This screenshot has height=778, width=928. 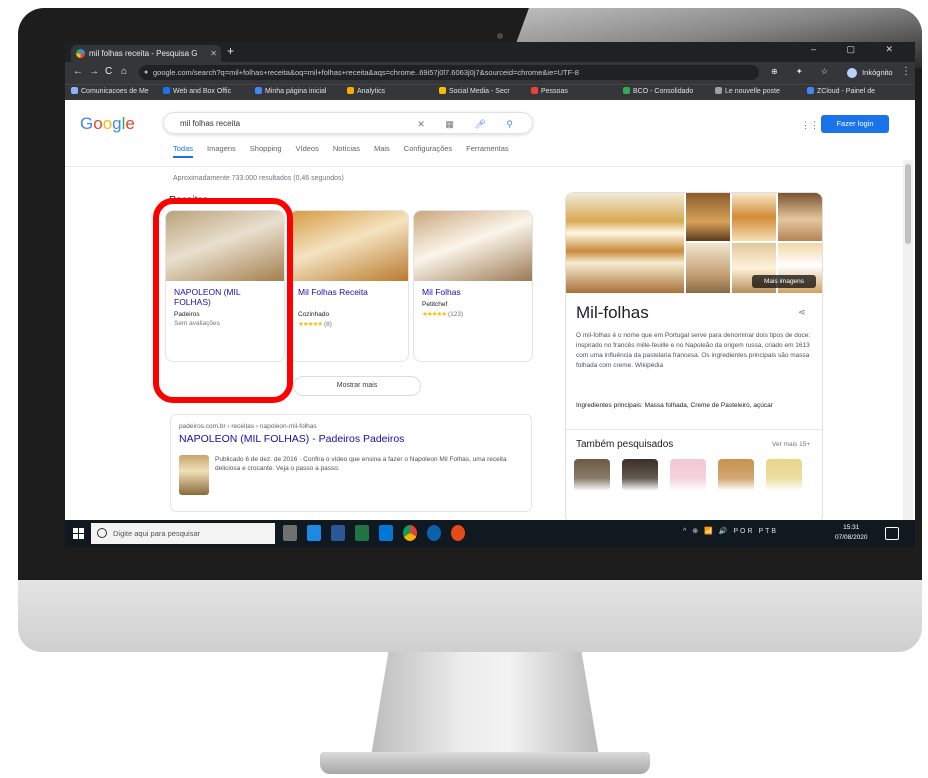 What do you see at coordinates (194, 475) in the screenshot?
I see `result-thumbnail` at bounding box center [194, 475].